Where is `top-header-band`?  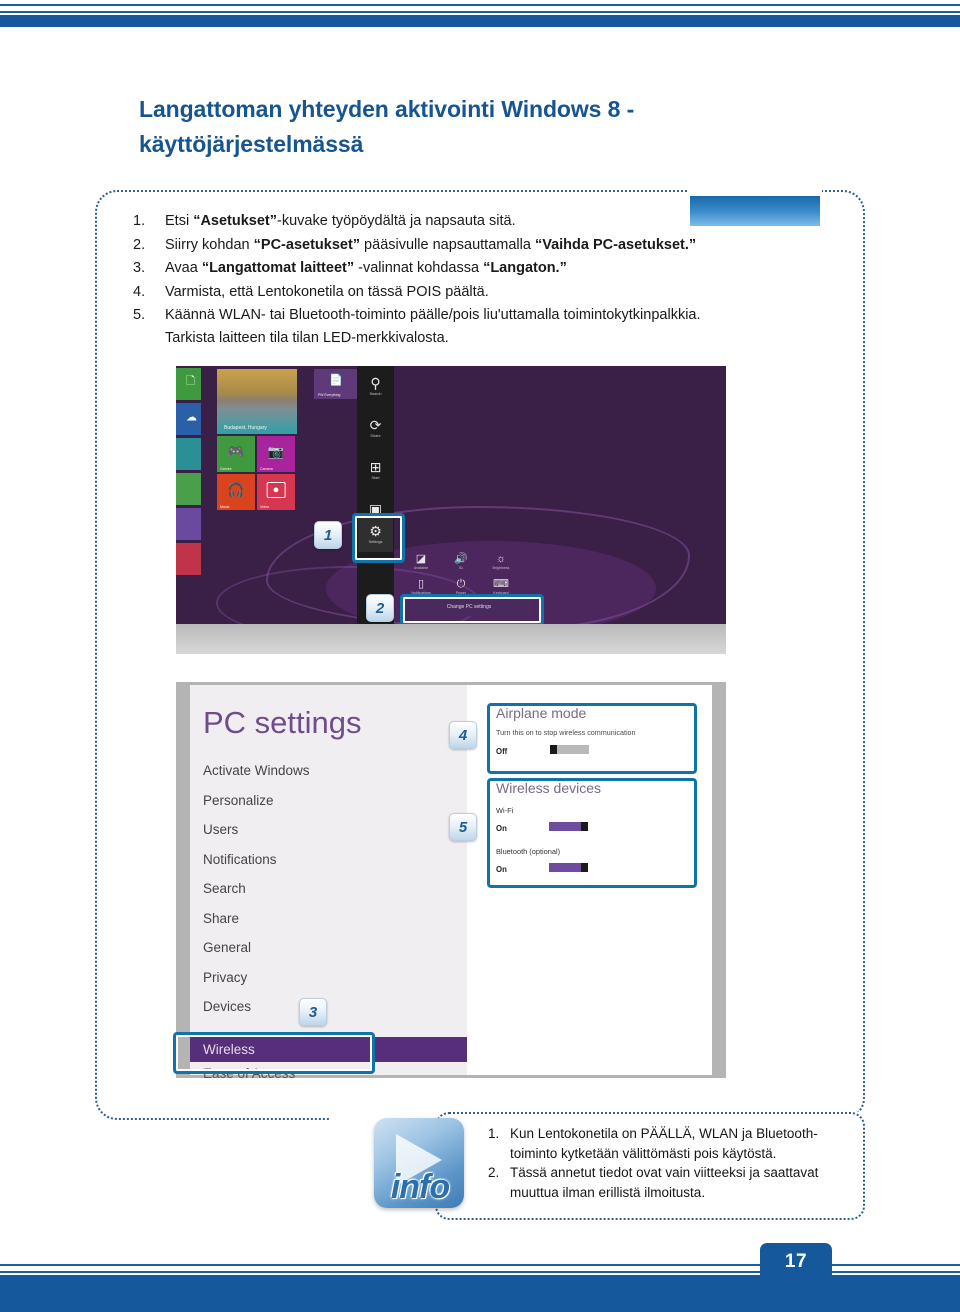 top-header-band is located at coordinates (480, 21).